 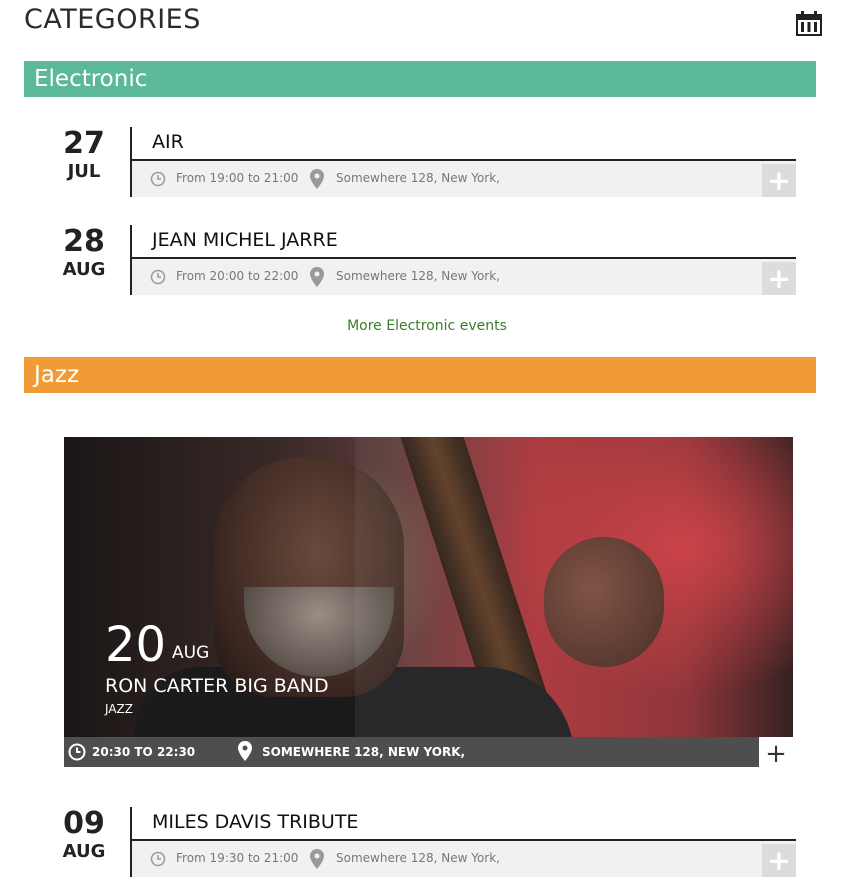 I want to click on event-date: 27 JUL, so click(x=84, y=155).